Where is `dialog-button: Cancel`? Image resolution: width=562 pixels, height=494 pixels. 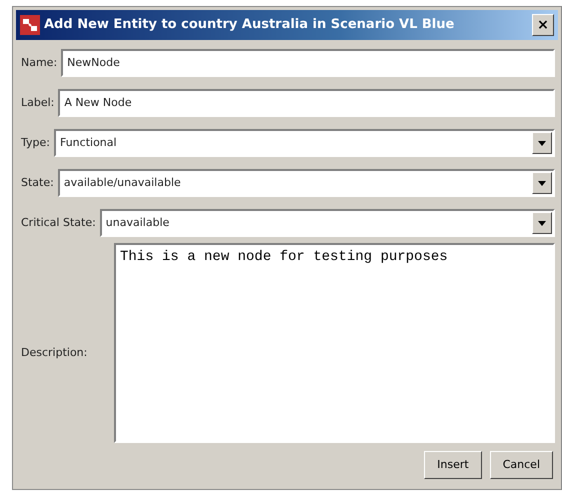 dialog-button: Cancel is located at coordinates (521, 465).